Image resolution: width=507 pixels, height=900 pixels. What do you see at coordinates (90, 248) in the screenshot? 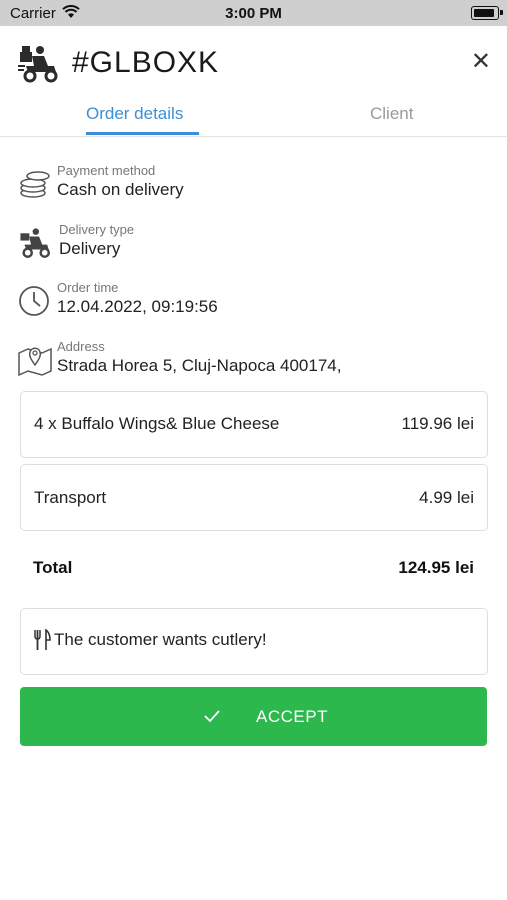
I see `delivery-type-value: Delivery` at bounding box center [90, 248].